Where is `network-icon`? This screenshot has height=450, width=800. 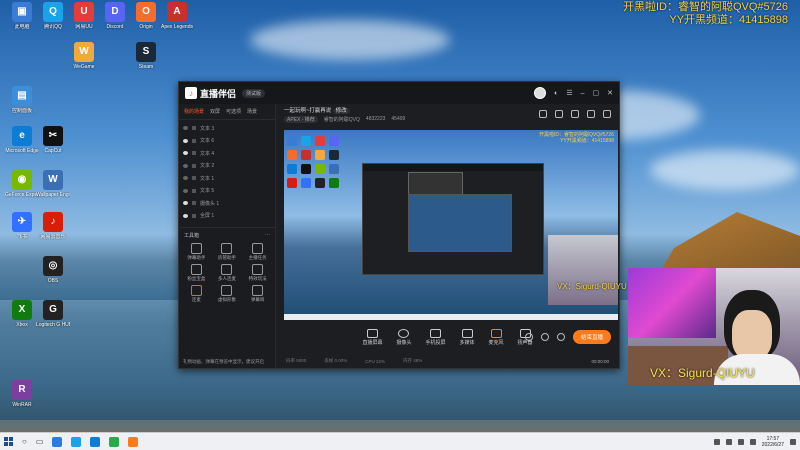
network-icon is located at coordinates (728, 441).